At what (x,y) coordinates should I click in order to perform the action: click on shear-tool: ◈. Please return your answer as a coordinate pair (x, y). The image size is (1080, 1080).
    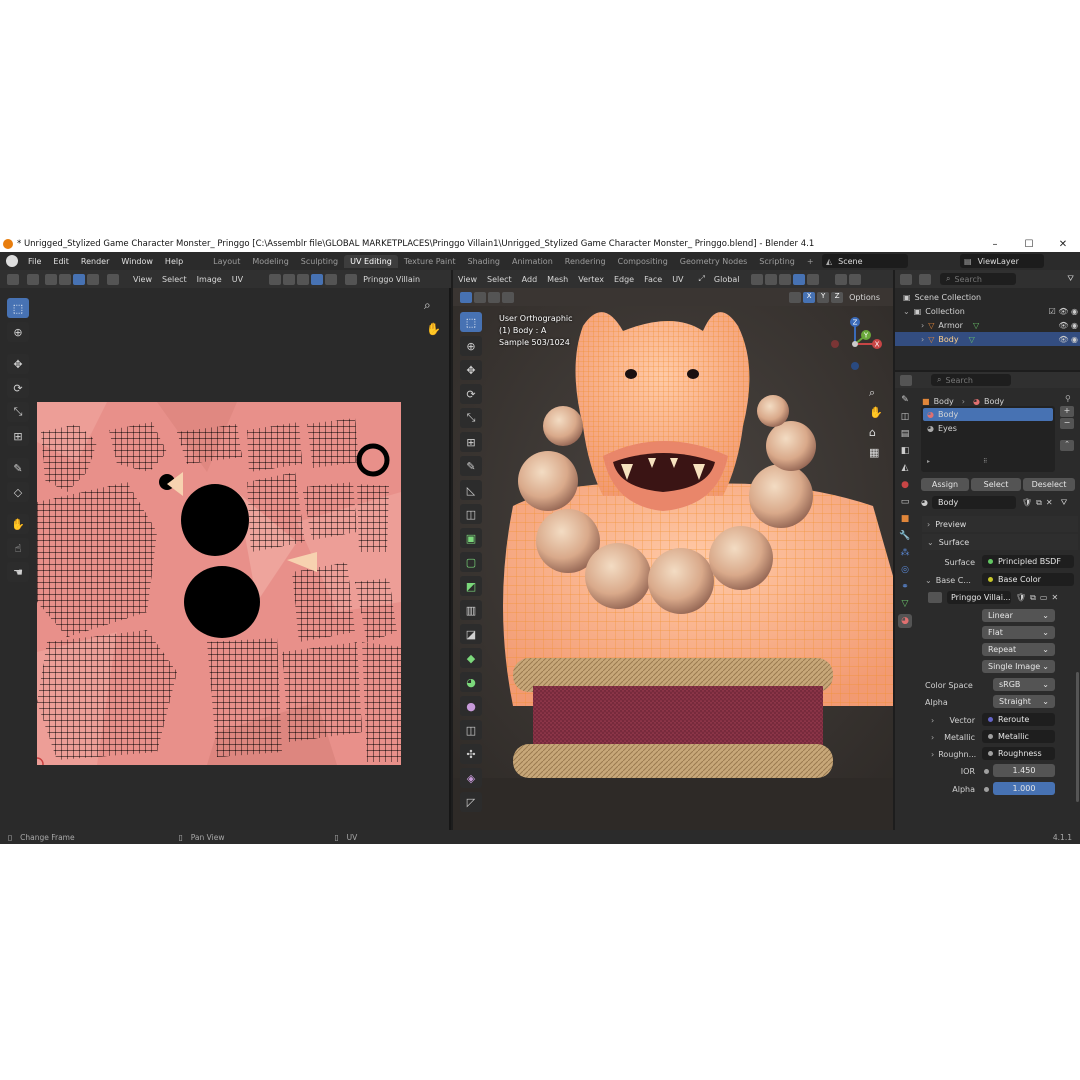
    Looking at the image, I should click on (471, 778).